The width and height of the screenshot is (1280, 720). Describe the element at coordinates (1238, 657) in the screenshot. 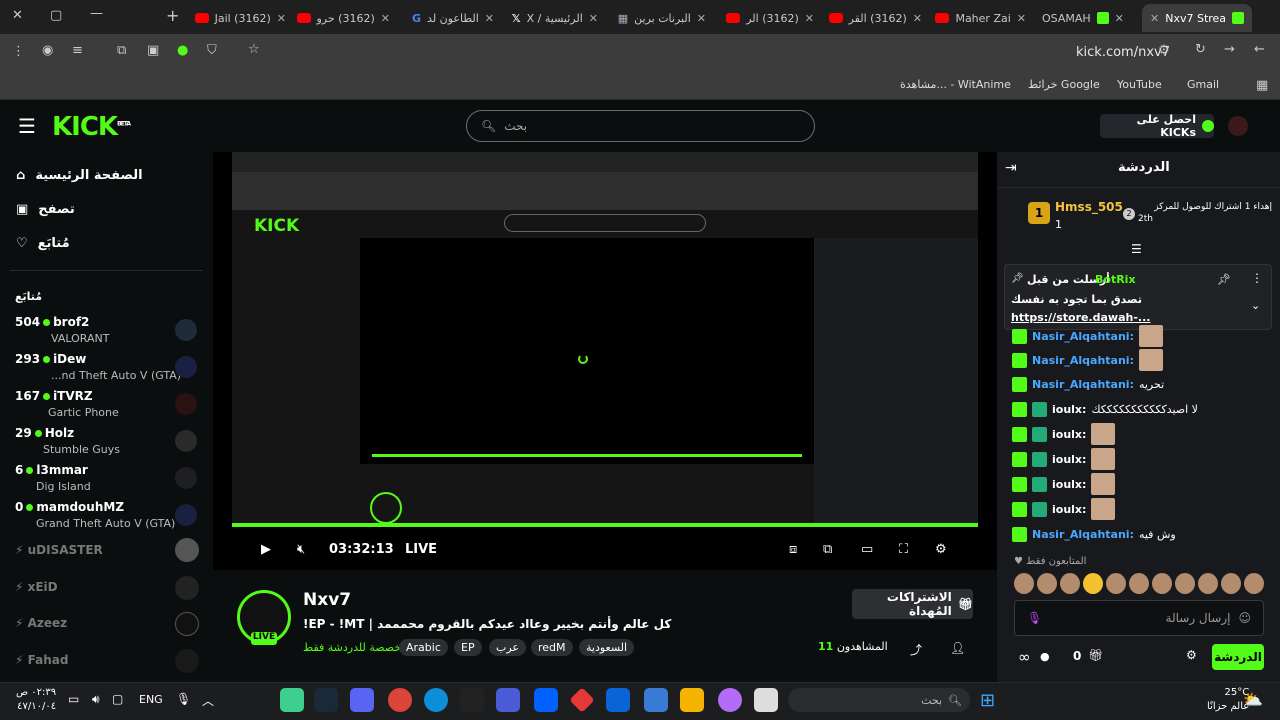

I see `chat-send-button: الدردشة` at that location.